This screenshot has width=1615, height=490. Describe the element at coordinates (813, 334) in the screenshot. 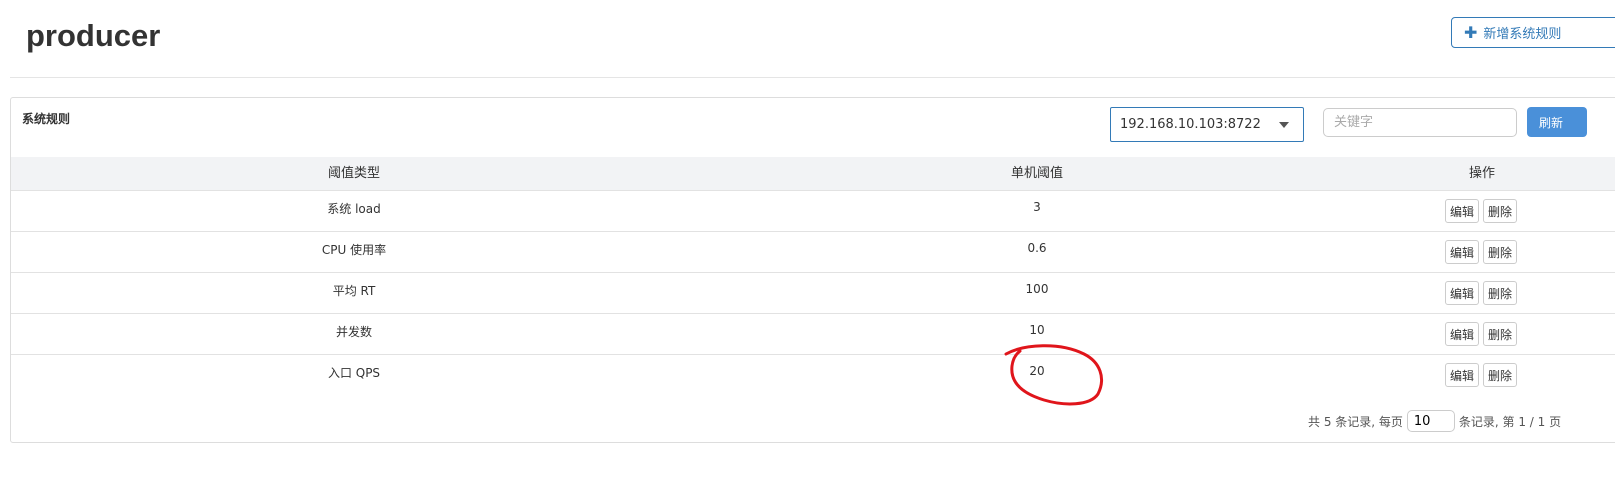

I see `table-row: 并发数 10 编辑 删除` at that location.